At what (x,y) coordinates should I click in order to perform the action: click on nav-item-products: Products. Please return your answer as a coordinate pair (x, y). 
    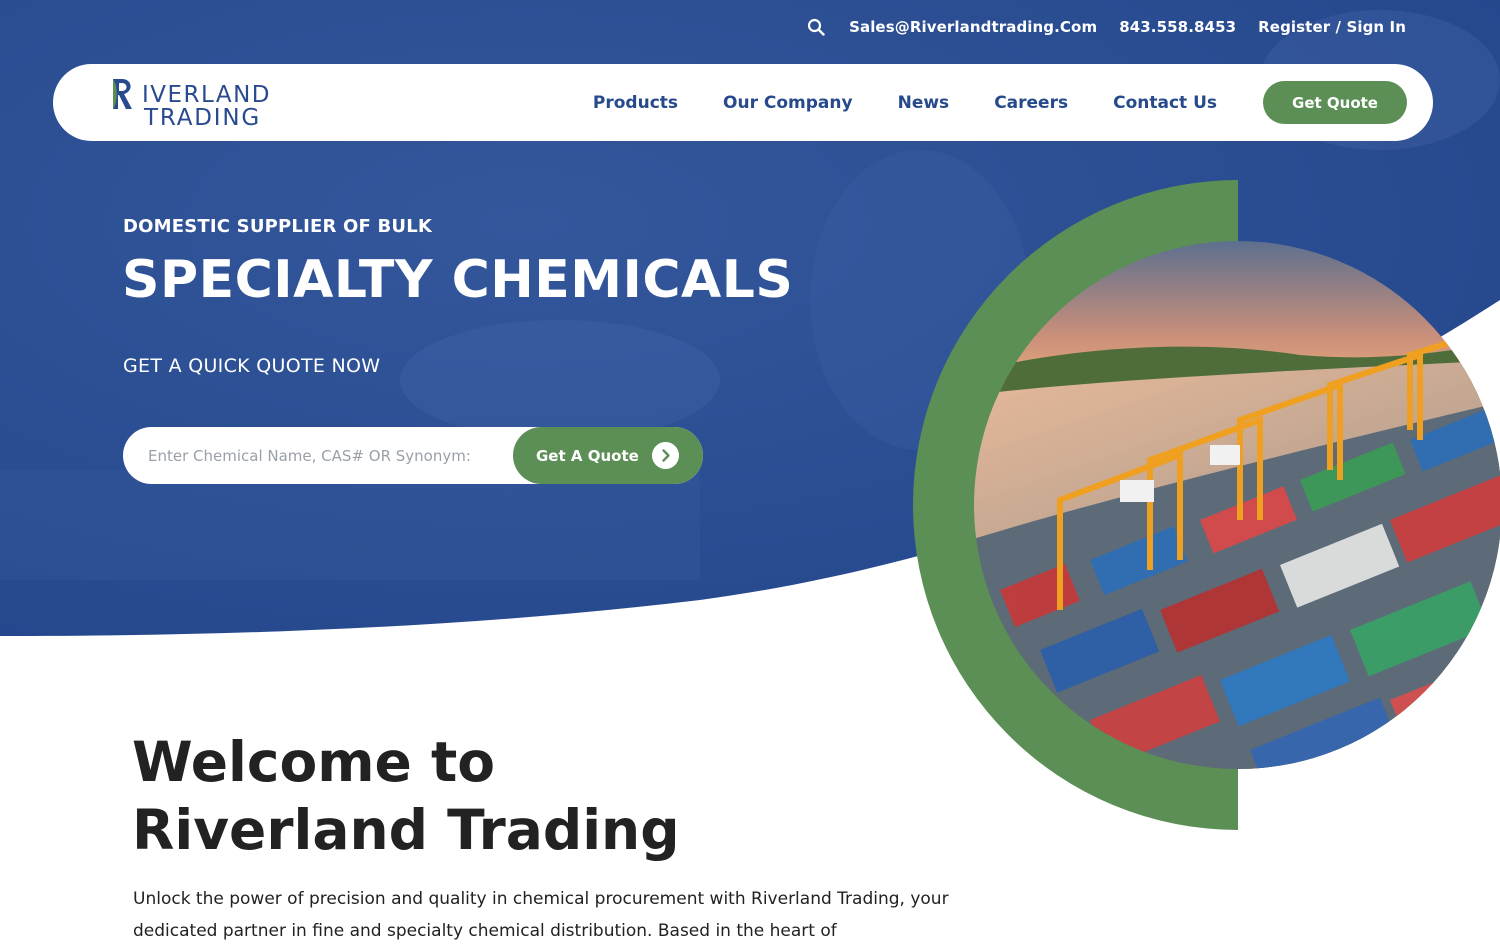
    Looking at the image, I should click on (635, 103).